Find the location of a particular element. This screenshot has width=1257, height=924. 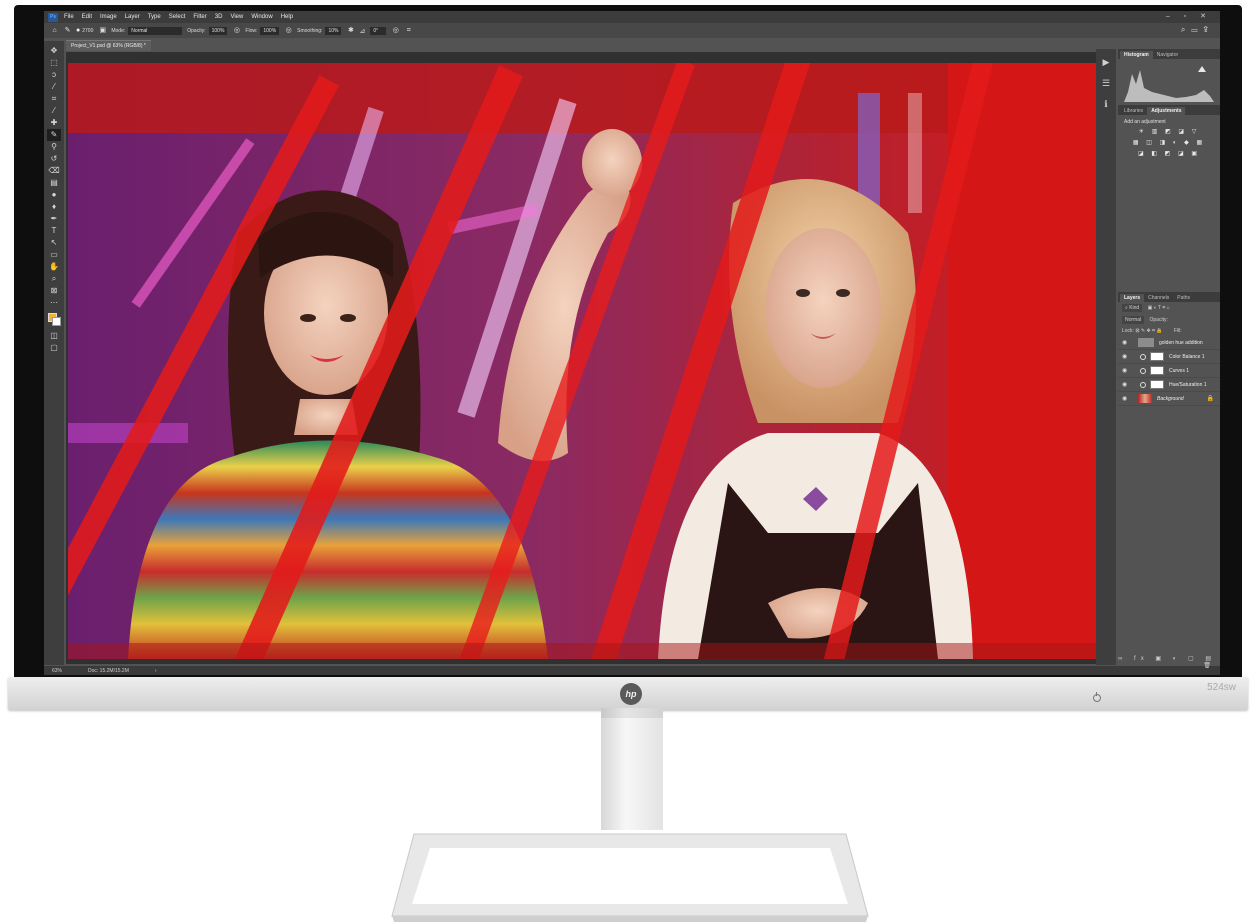

opacity-control: Opacity: 100% is located at coordinates (207, 30).